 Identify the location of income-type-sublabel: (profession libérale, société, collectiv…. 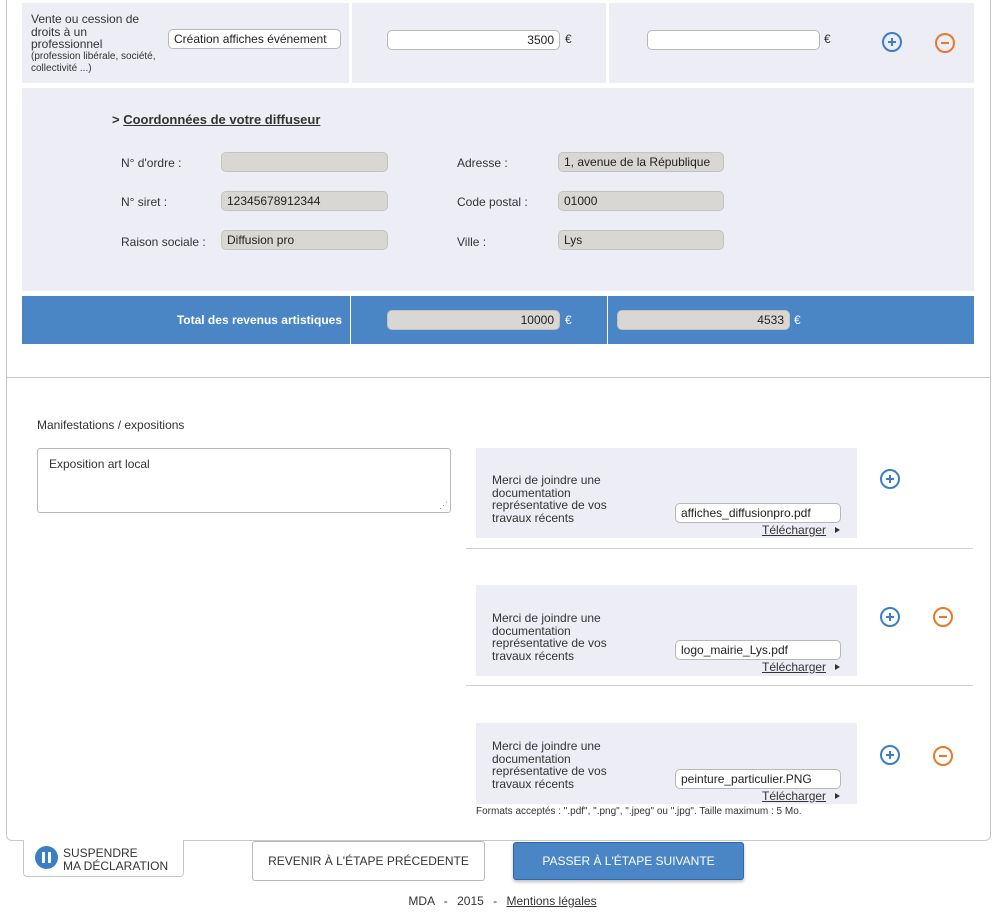
(93, 62).